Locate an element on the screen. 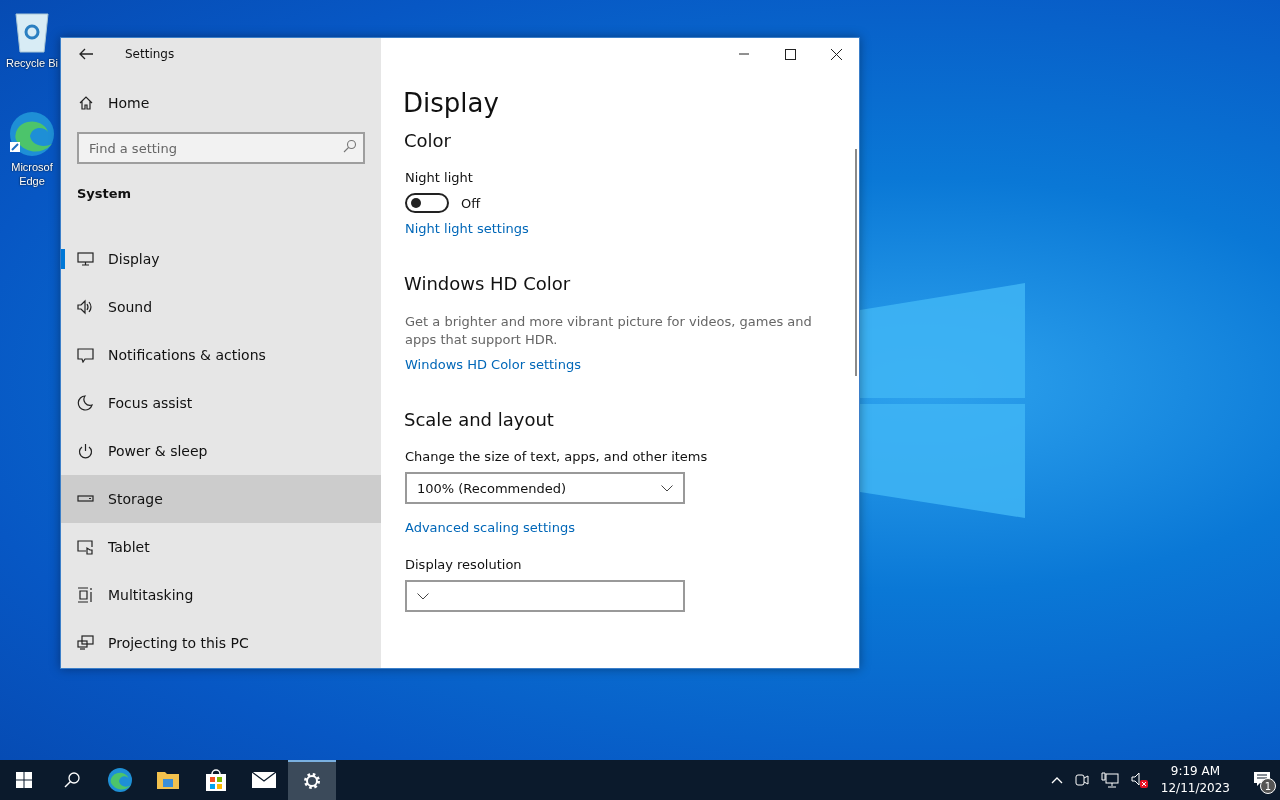 Image resolution: width=1280 pixels, height=800 pixels. muted-speaker-icon is located at coordinates (1139, 780).